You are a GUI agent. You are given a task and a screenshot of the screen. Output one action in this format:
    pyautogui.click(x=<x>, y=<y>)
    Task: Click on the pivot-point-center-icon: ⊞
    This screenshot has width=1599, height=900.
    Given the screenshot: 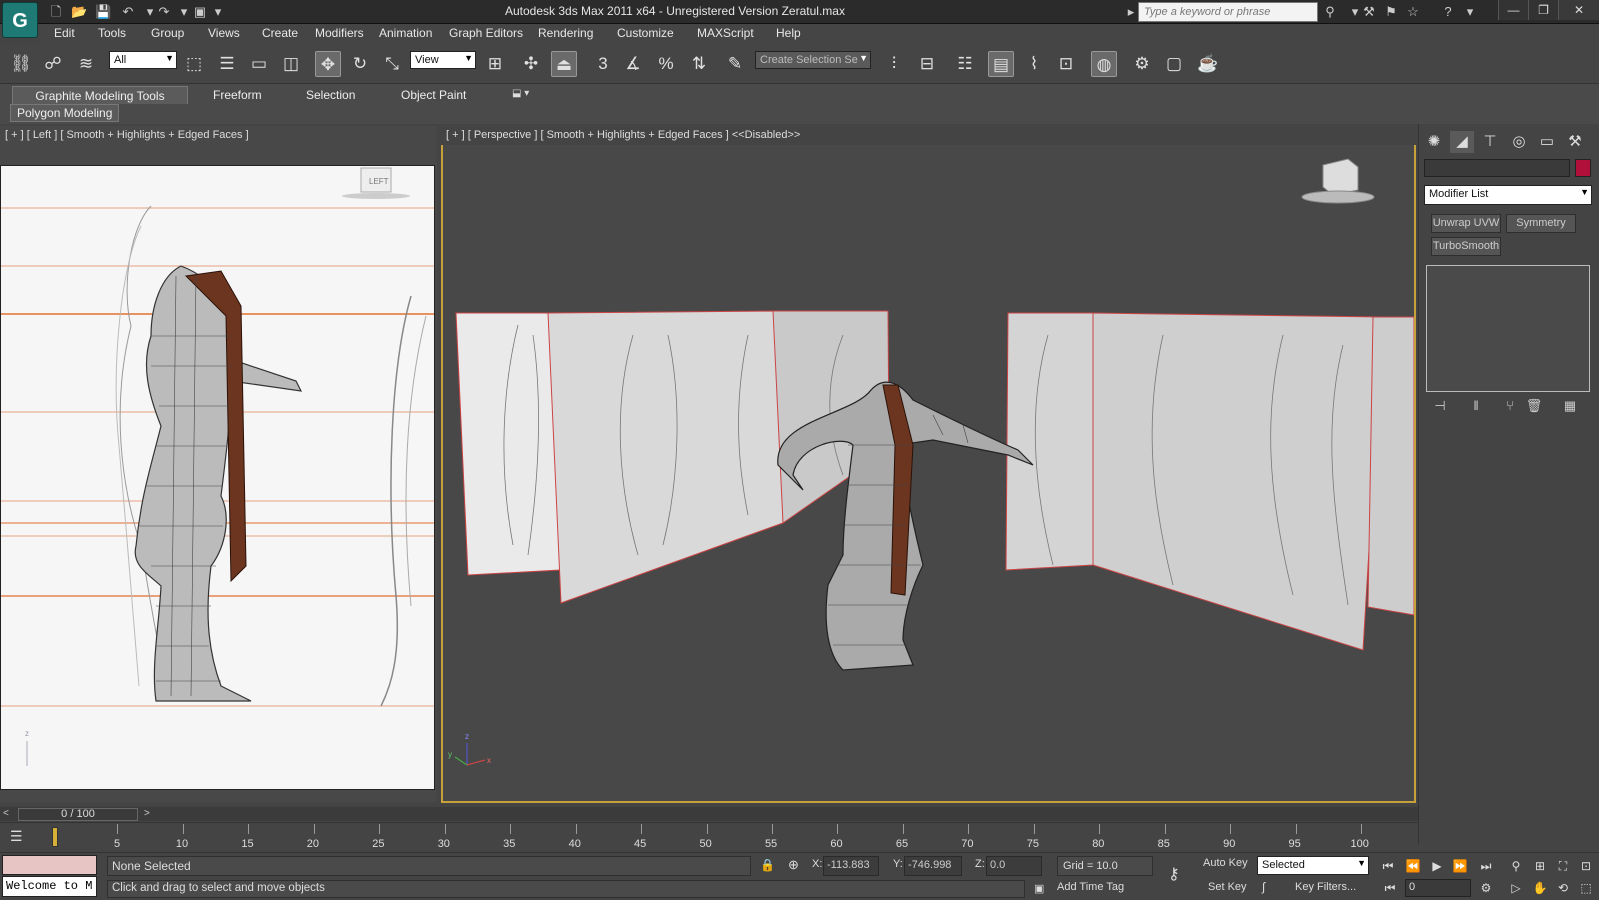 What is the action you would take?
    pyautogui.click(x=495, y=64)
    